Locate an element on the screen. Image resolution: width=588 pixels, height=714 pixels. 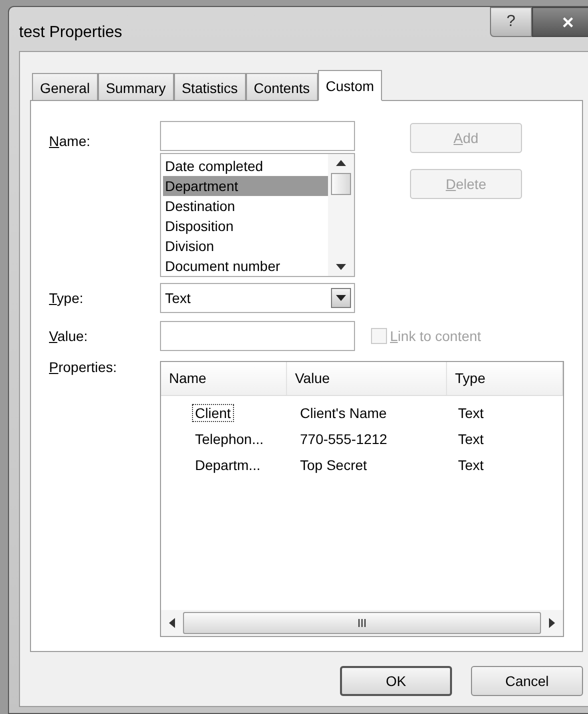
window-title: test Properties is located at coordinates (71, 33).